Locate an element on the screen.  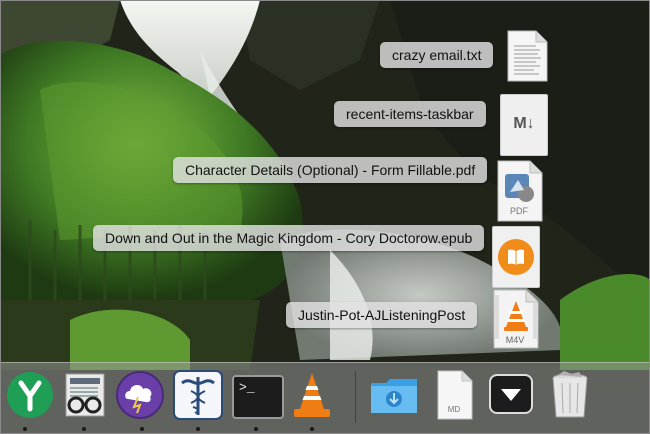
dock-trash is located at coordinates (570, 395).